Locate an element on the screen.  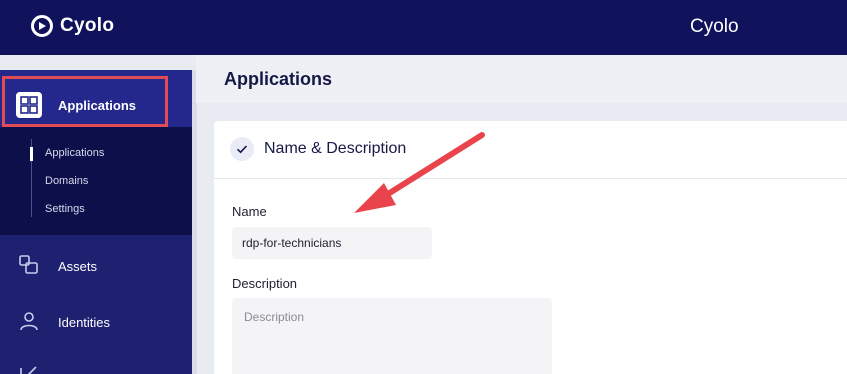
submenu-item-applications: Applications is located at coordinates (74, 153).